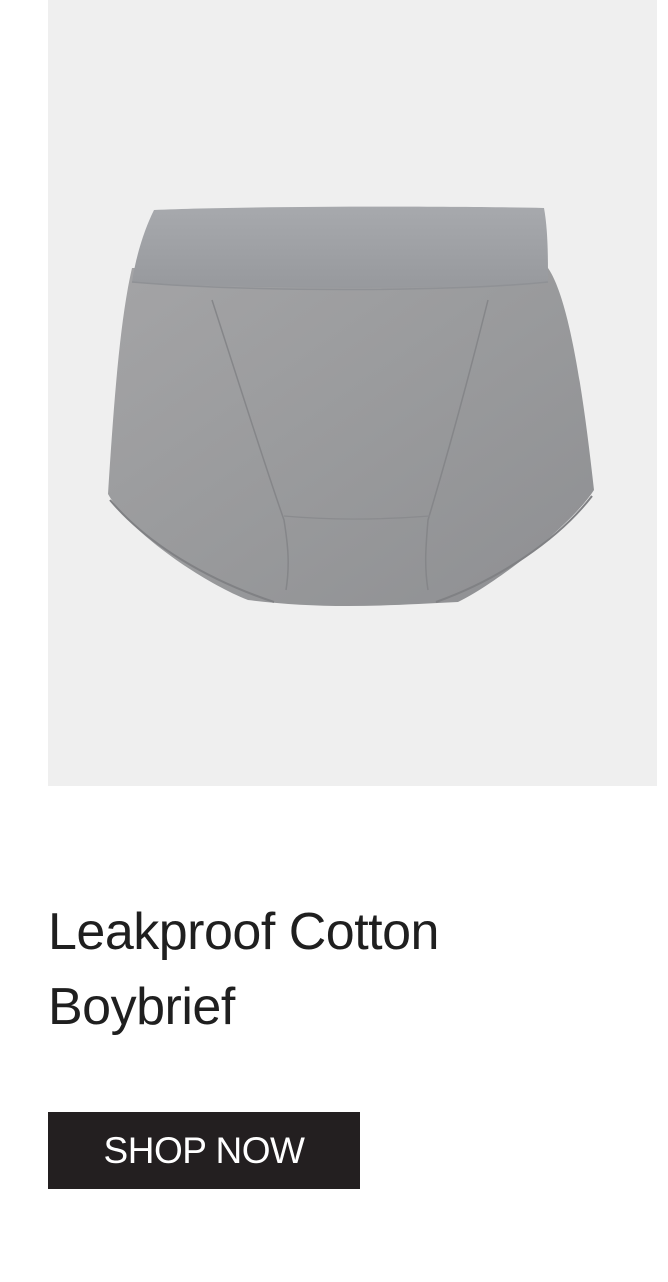 The width and height of the screenshot is (668, 1282). I want to click on waistband, so click(340, 247).